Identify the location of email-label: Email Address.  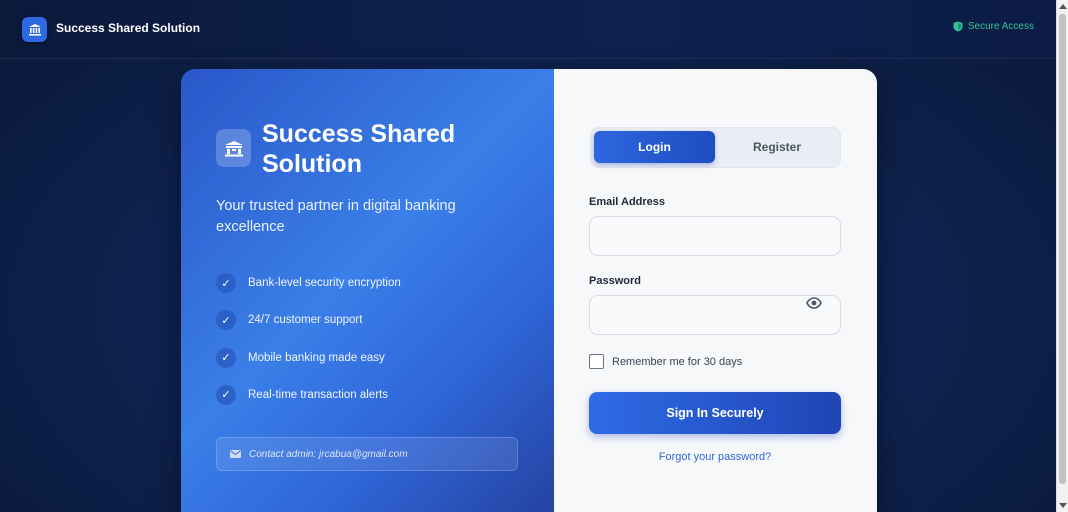
(627, 202).